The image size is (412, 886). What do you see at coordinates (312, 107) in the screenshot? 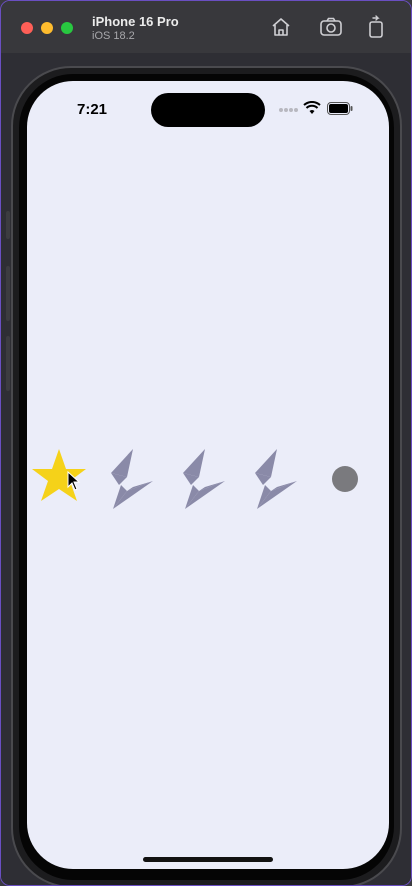
I see `wifi-icon` at bounding box center [312, 107].